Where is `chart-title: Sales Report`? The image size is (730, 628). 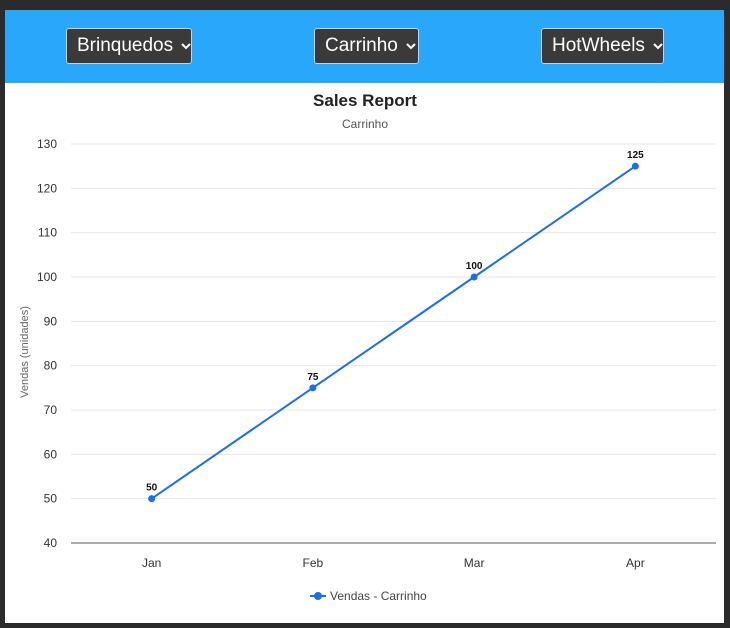
chart-title: Sales Report is located at coordinates (365, 100).